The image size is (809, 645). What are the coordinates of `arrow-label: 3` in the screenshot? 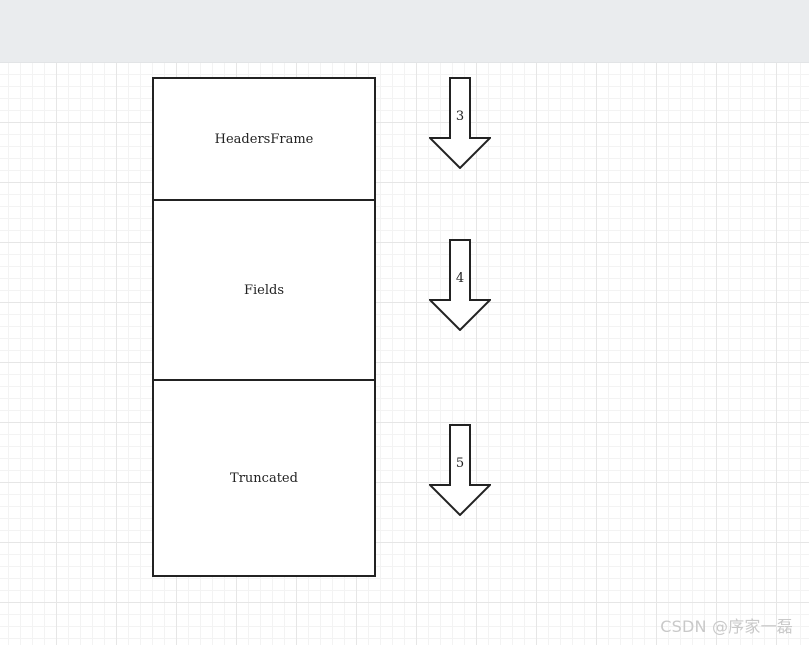 It's located at (460, 116).